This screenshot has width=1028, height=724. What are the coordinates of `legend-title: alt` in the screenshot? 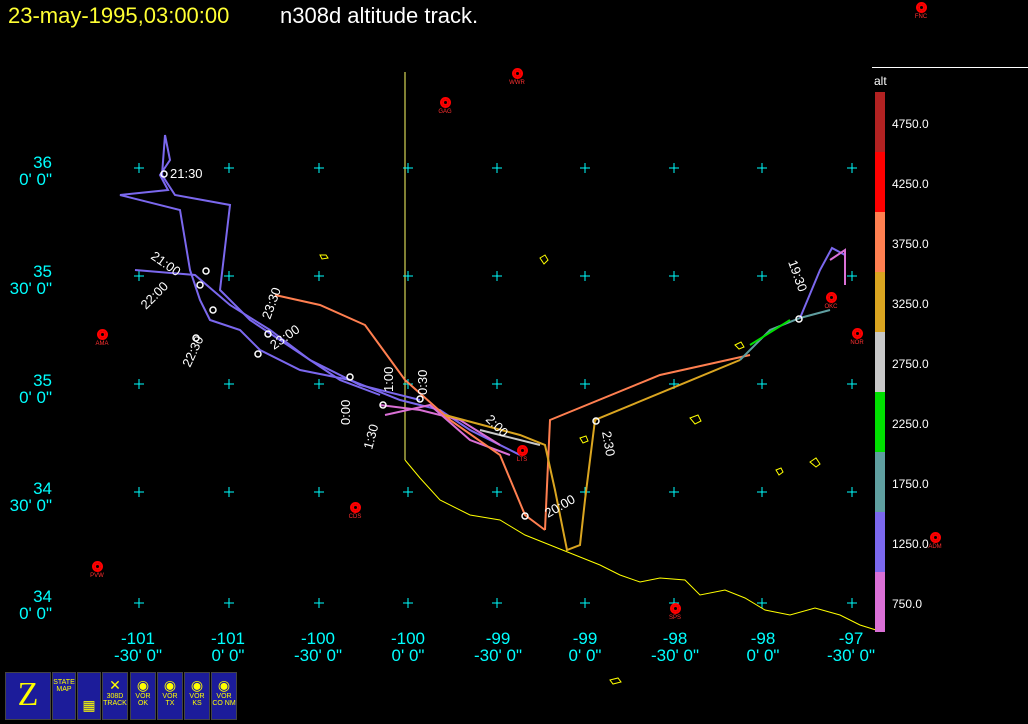 It's located at (880, 81).